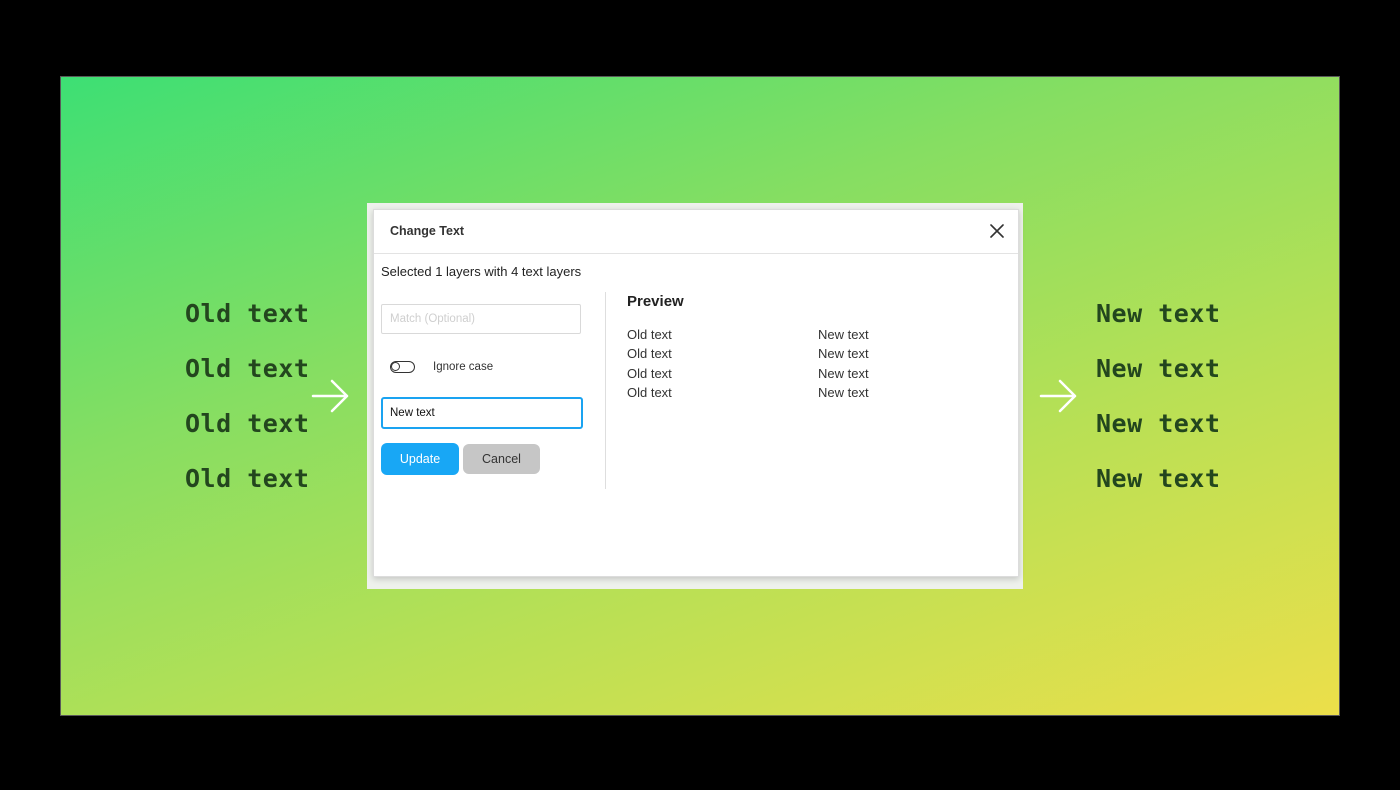 This screenshot has width=1400, height=790. Describe the element at coordinates (482, 413) in the screenshot. I see `replace-text-input` at that location.